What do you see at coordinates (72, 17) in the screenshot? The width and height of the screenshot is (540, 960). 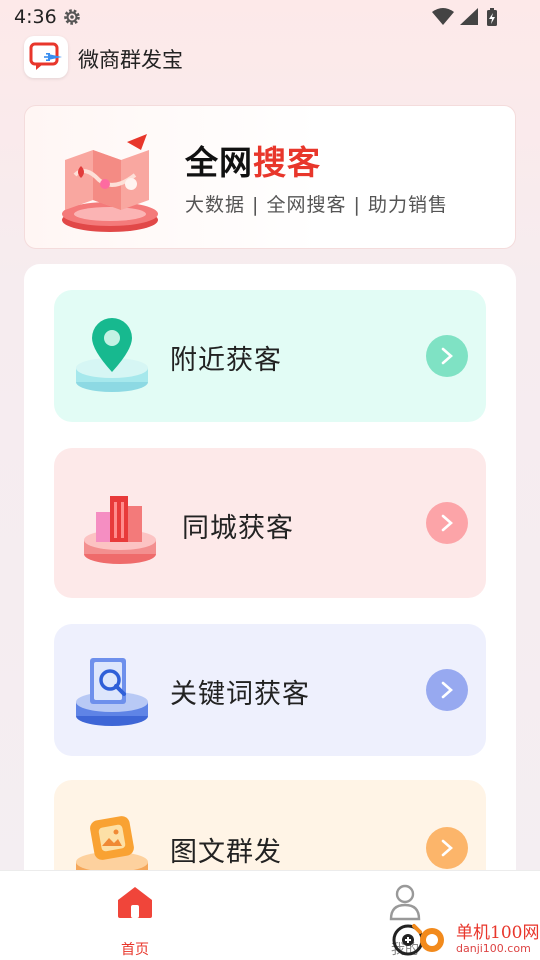 I see `settings-gear-icon` at bounding box center [72, 17].